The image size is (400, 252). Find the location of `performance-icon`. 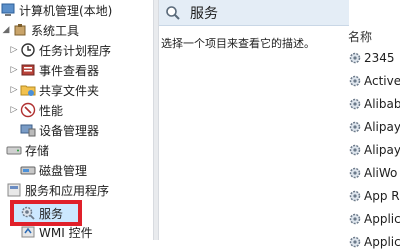

performance-icon is located at coordinates (28, 110).